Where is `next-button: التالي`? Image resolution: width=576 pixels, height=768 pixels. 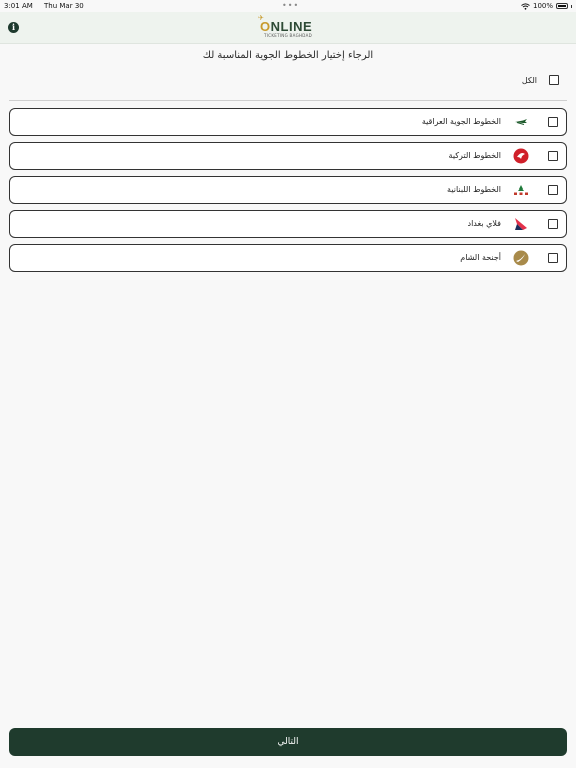 next-button: التالي is located at coordinates (288, 742).